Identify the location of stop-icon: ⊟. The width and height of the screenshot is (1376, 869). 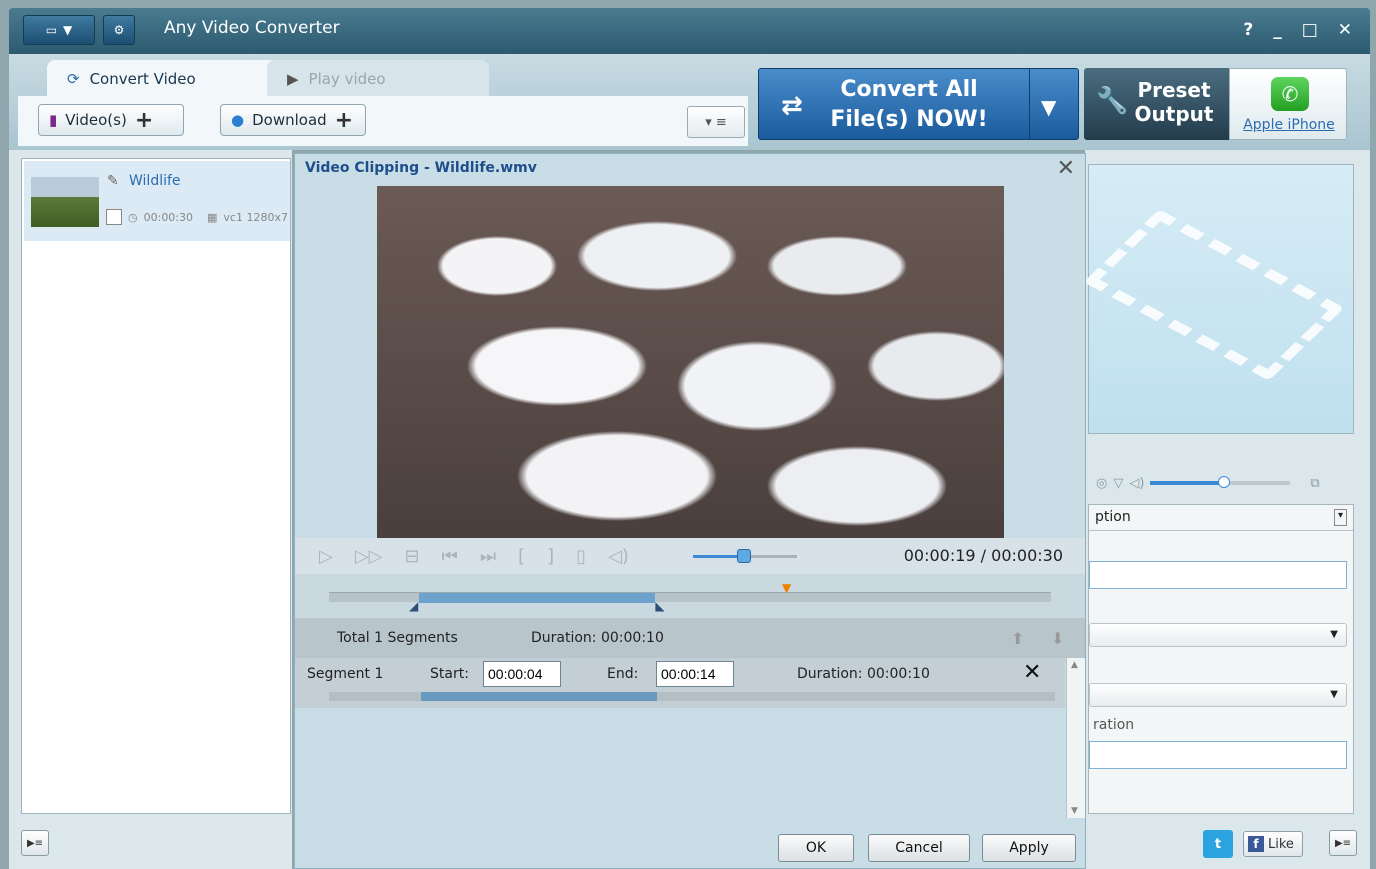
(412, 556).